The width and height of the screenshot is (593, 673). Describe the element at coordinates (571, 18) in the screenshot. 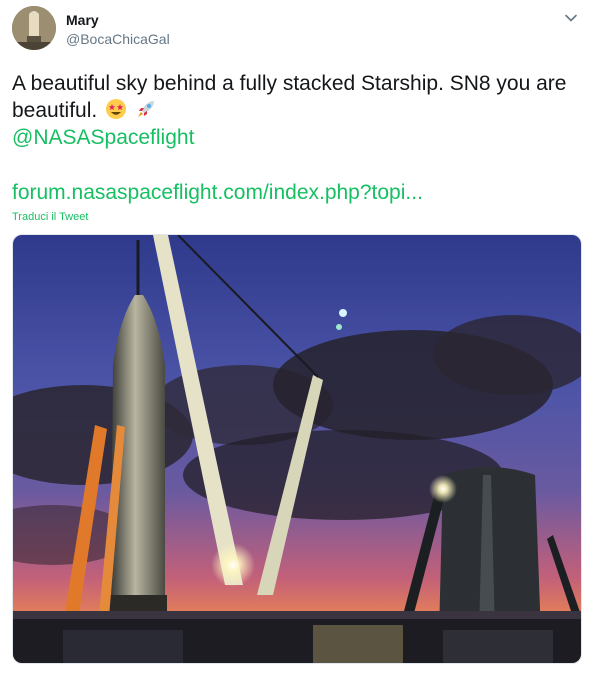

I see `chevron-down-icon` at that location.